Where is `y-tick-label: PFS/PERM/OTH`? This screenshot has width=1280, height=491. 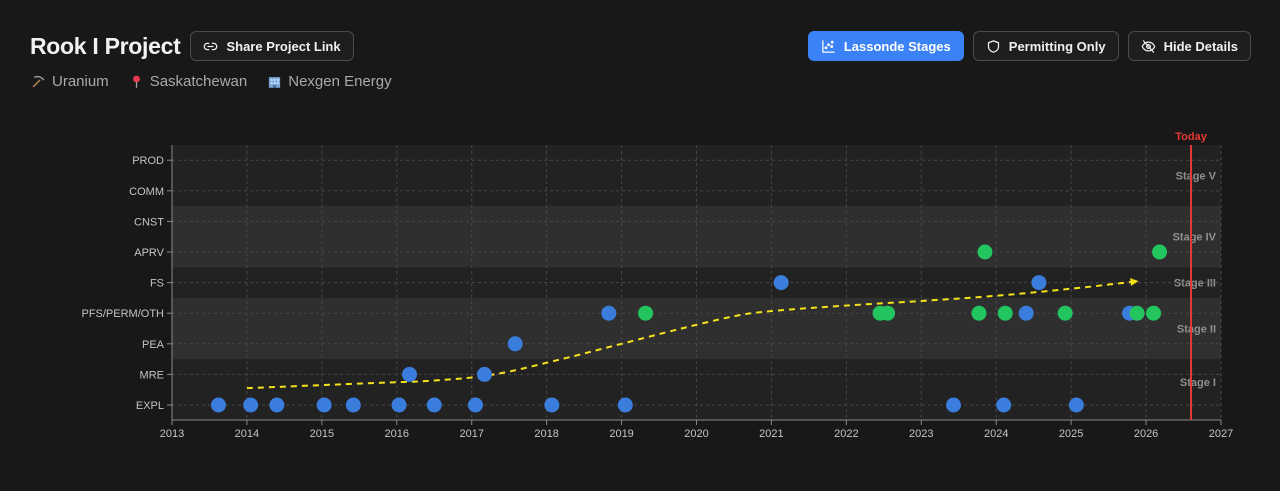
y-tick-label: PFS/PERM/OTH is located at coordinates (122, 314).